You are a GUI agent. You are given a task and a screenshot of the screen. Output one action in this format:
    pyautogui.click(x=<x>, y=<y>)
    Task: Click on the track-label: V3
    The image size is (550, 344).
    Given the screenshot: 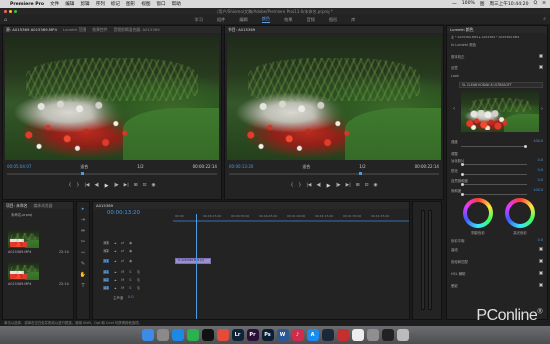 What is the action you would take?
    pyautogui.click(x=106, y=243)
    